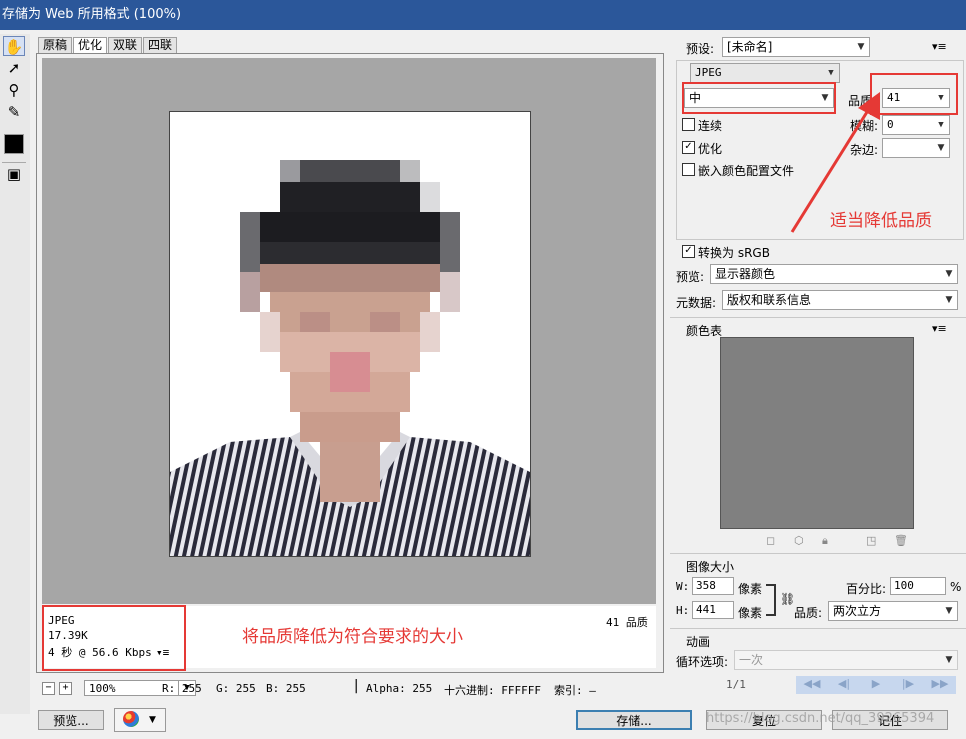 This screenshot has width=966, height=739. I want to click on lock-color-icon: 🔒︎, so click(825, 541).